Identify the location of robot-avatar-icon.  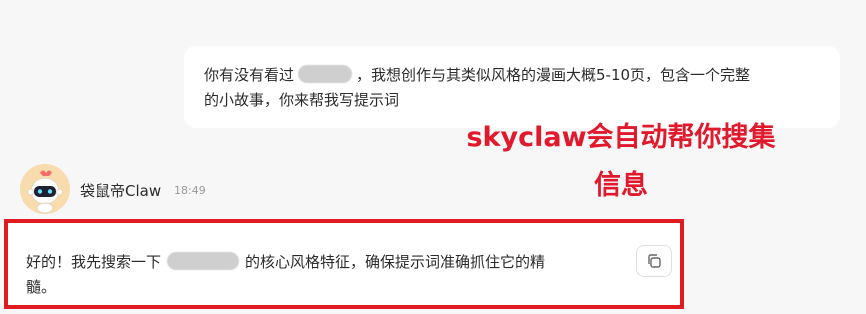
(45, 189).